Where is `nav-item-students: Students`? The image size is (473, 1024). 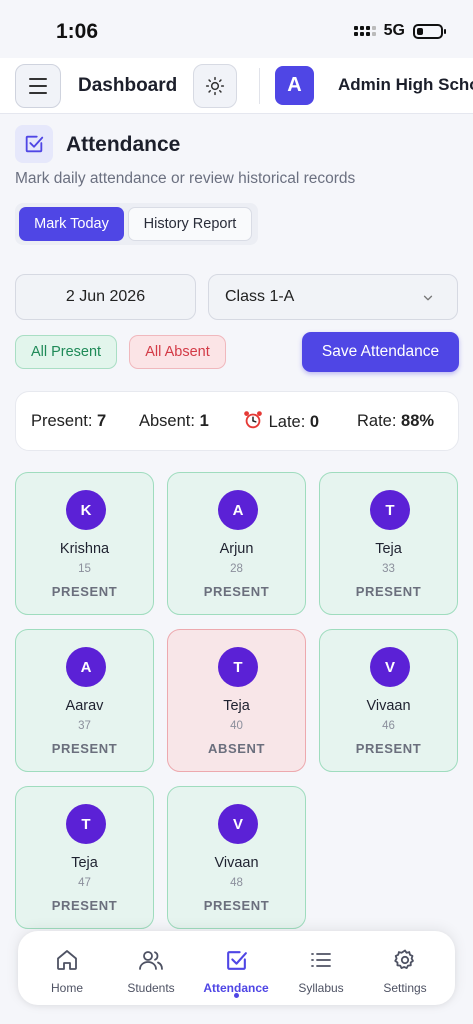 nav-item-students: Students is located at coordinates (151, 971).